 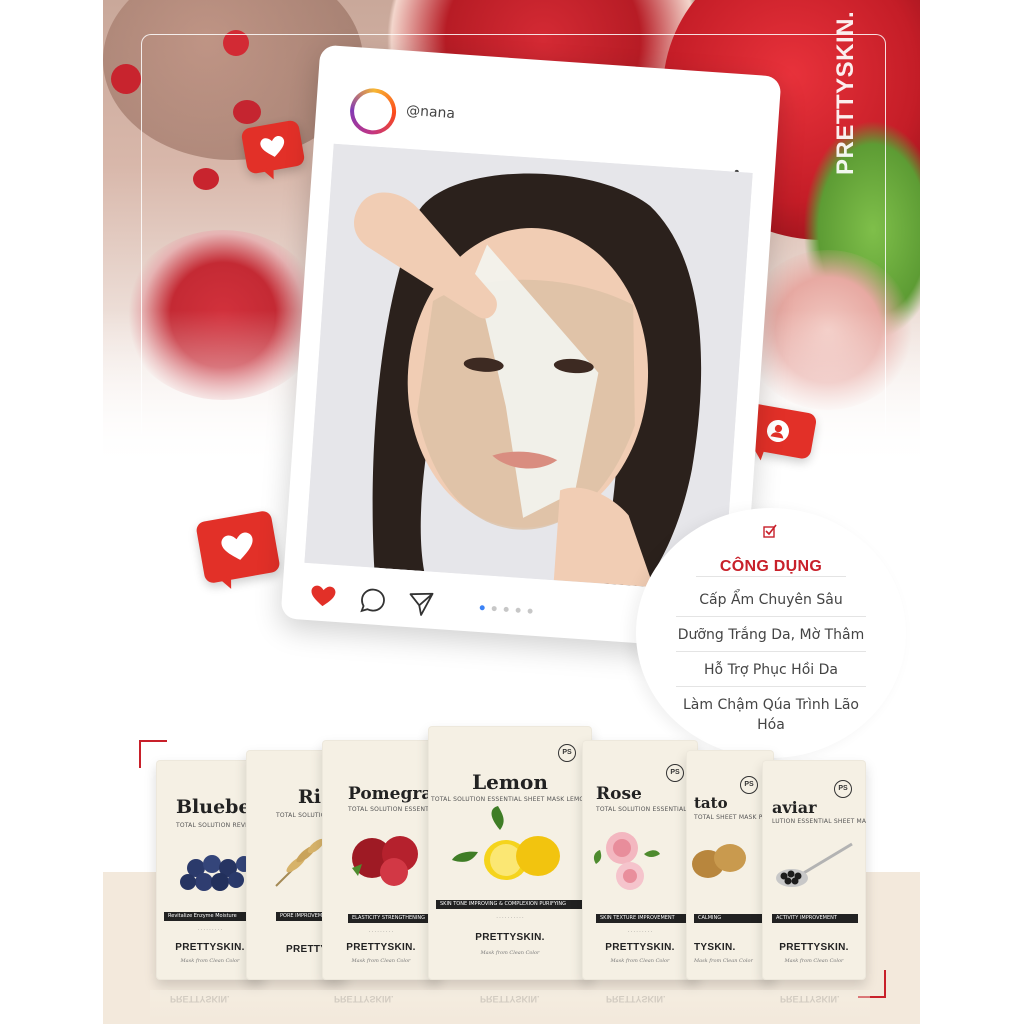 I want to click on benefit-item: Hỗ Trợ Phục Hồi Da, so click(x=771, y=670).